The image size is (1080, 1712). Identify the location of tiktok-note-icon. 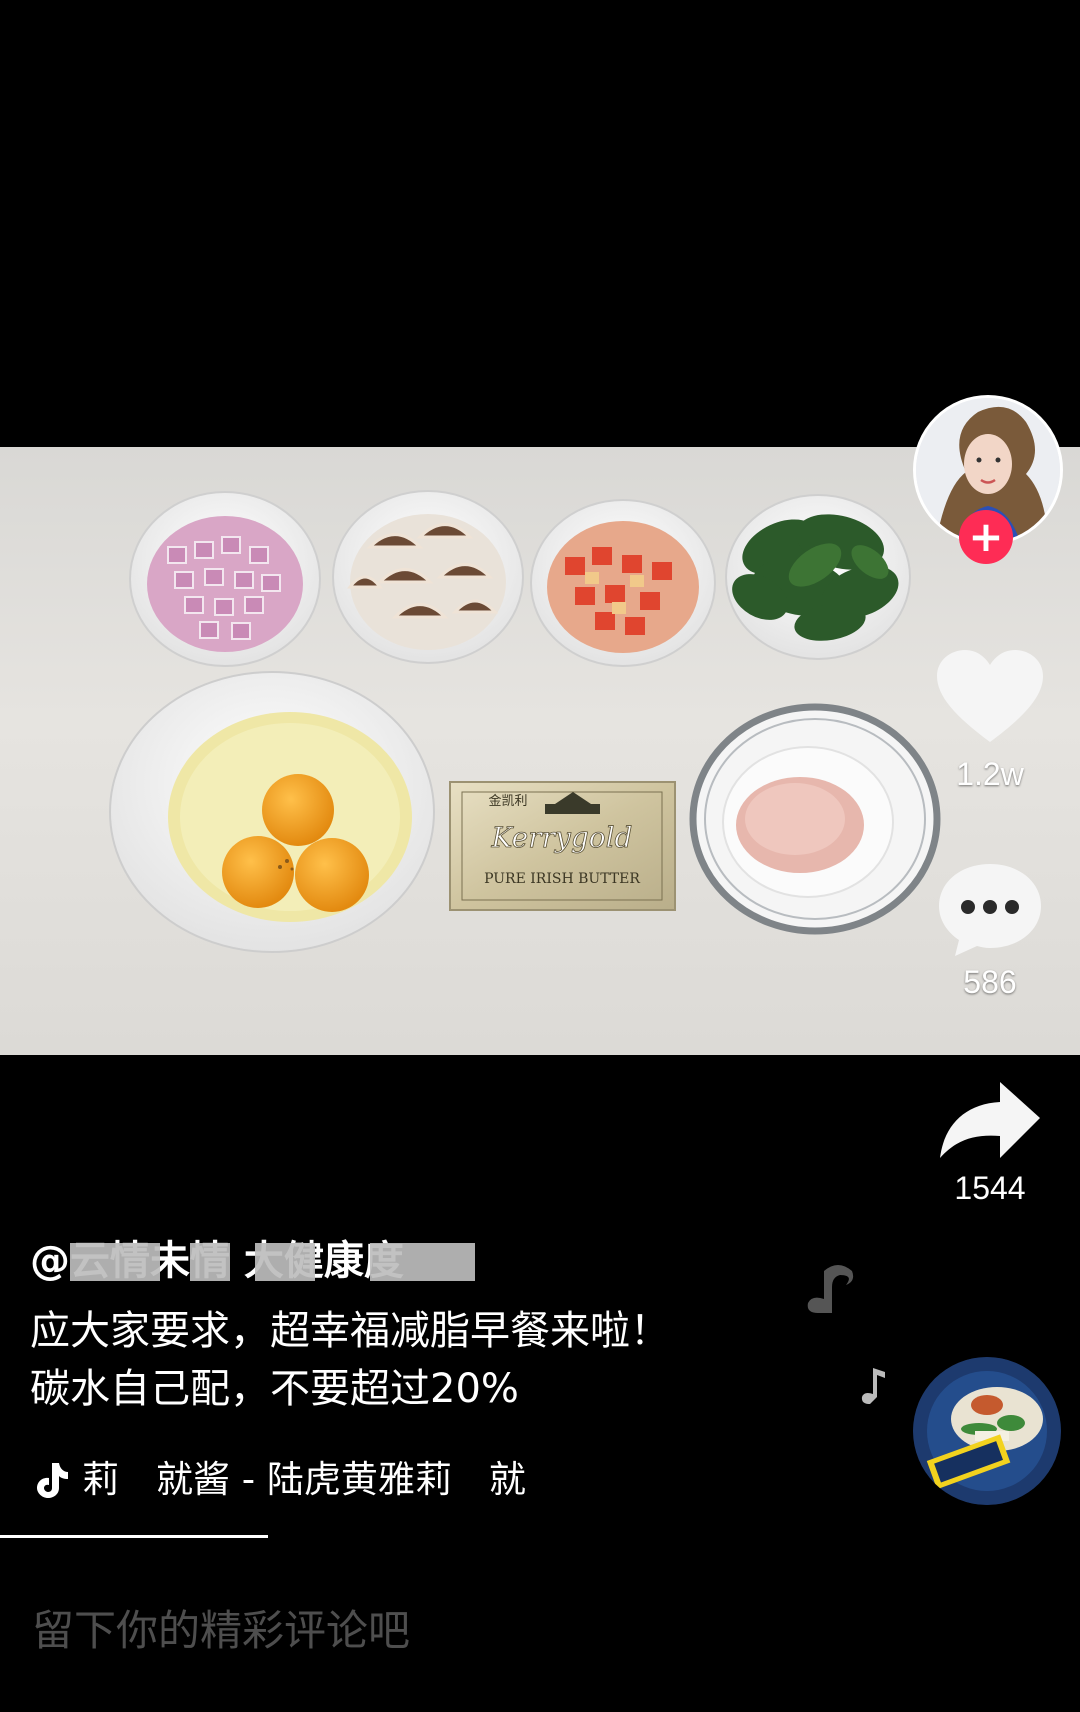
(52, 1480).